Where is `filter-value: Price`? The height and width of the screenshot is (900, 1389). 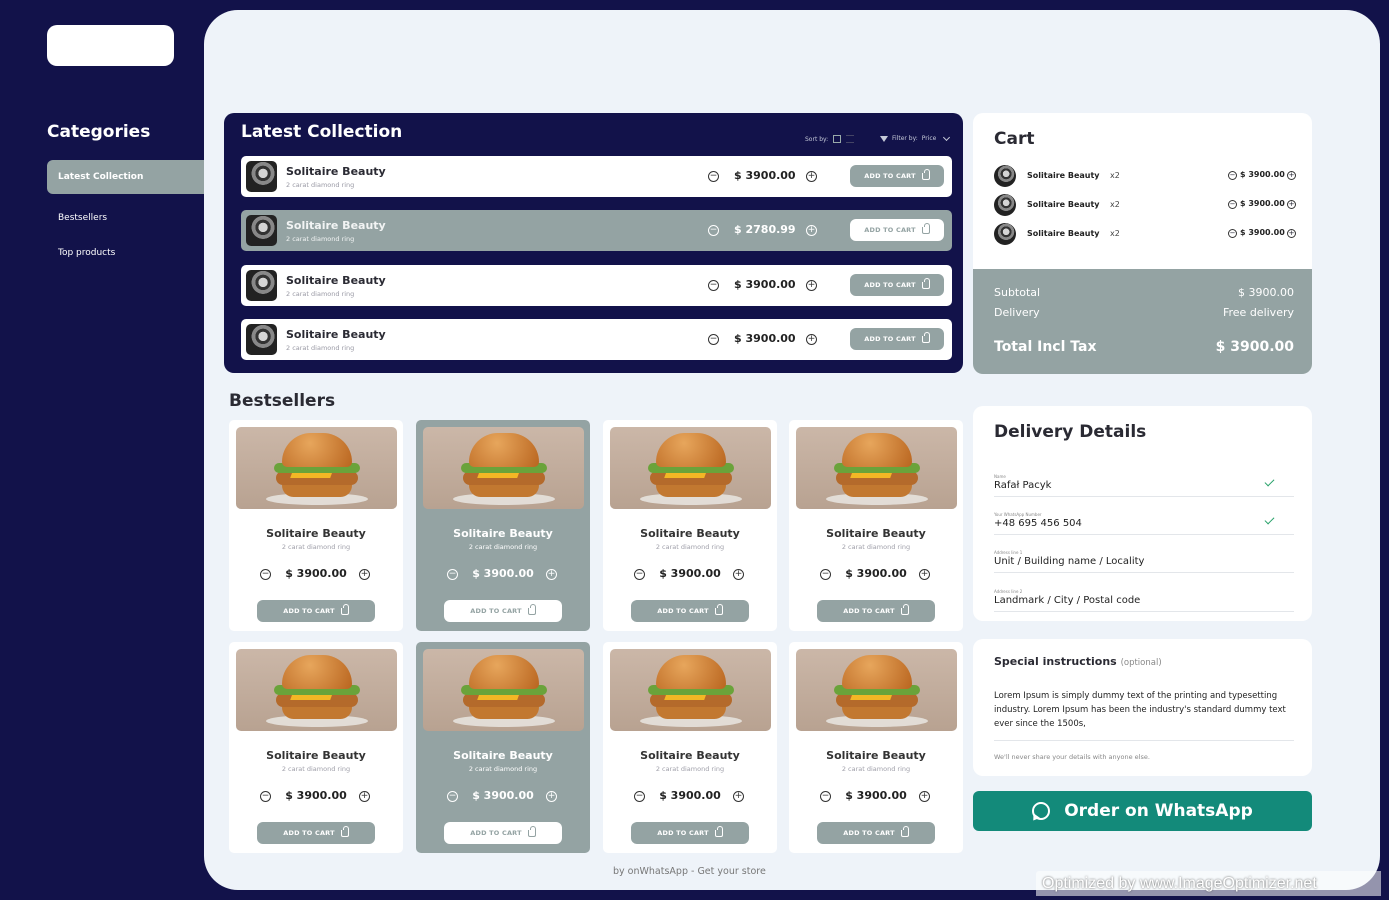 filter-value: Price is located at coordinates (929, 138).